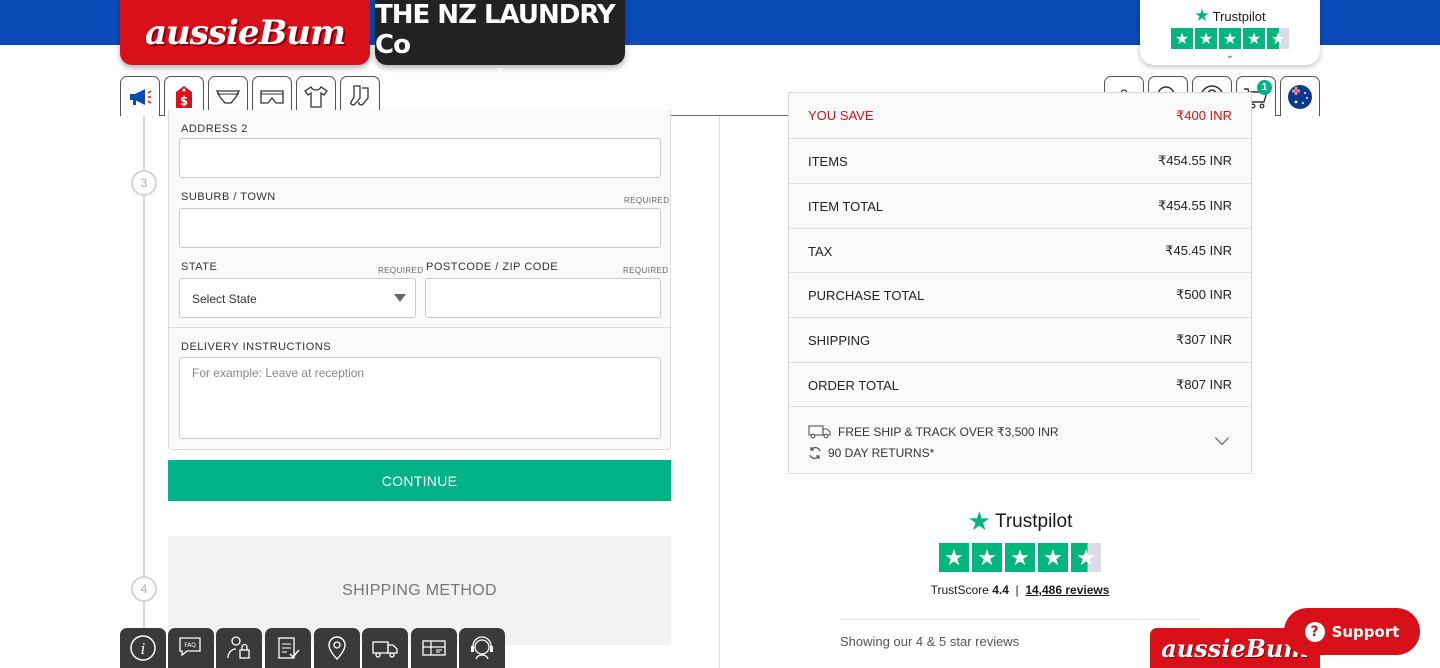 Image resolution: width=1440 pixels, height=668 pixels. I want to click on reviews-count-link: 14,486 reviews, so click(1067, 590).